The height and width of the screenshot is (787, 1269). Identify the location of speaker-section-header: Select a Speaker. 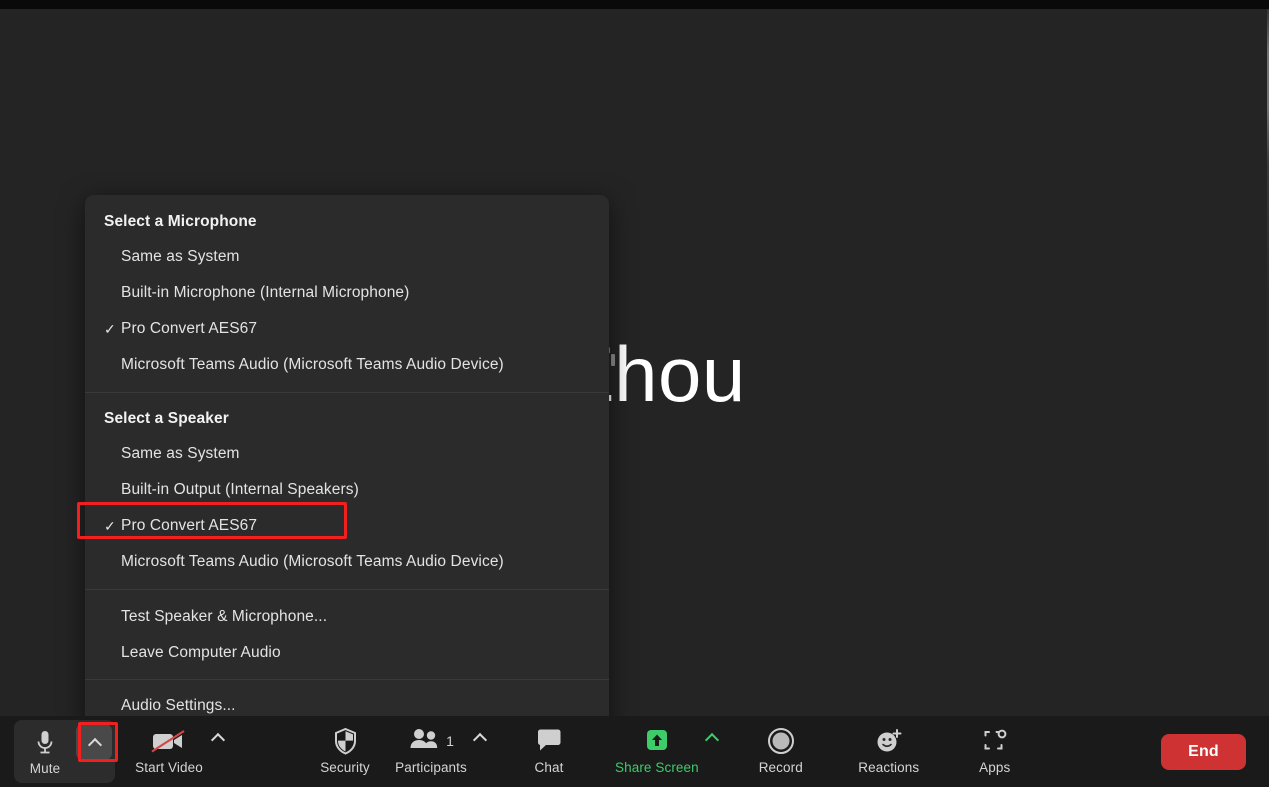
(166, 418).